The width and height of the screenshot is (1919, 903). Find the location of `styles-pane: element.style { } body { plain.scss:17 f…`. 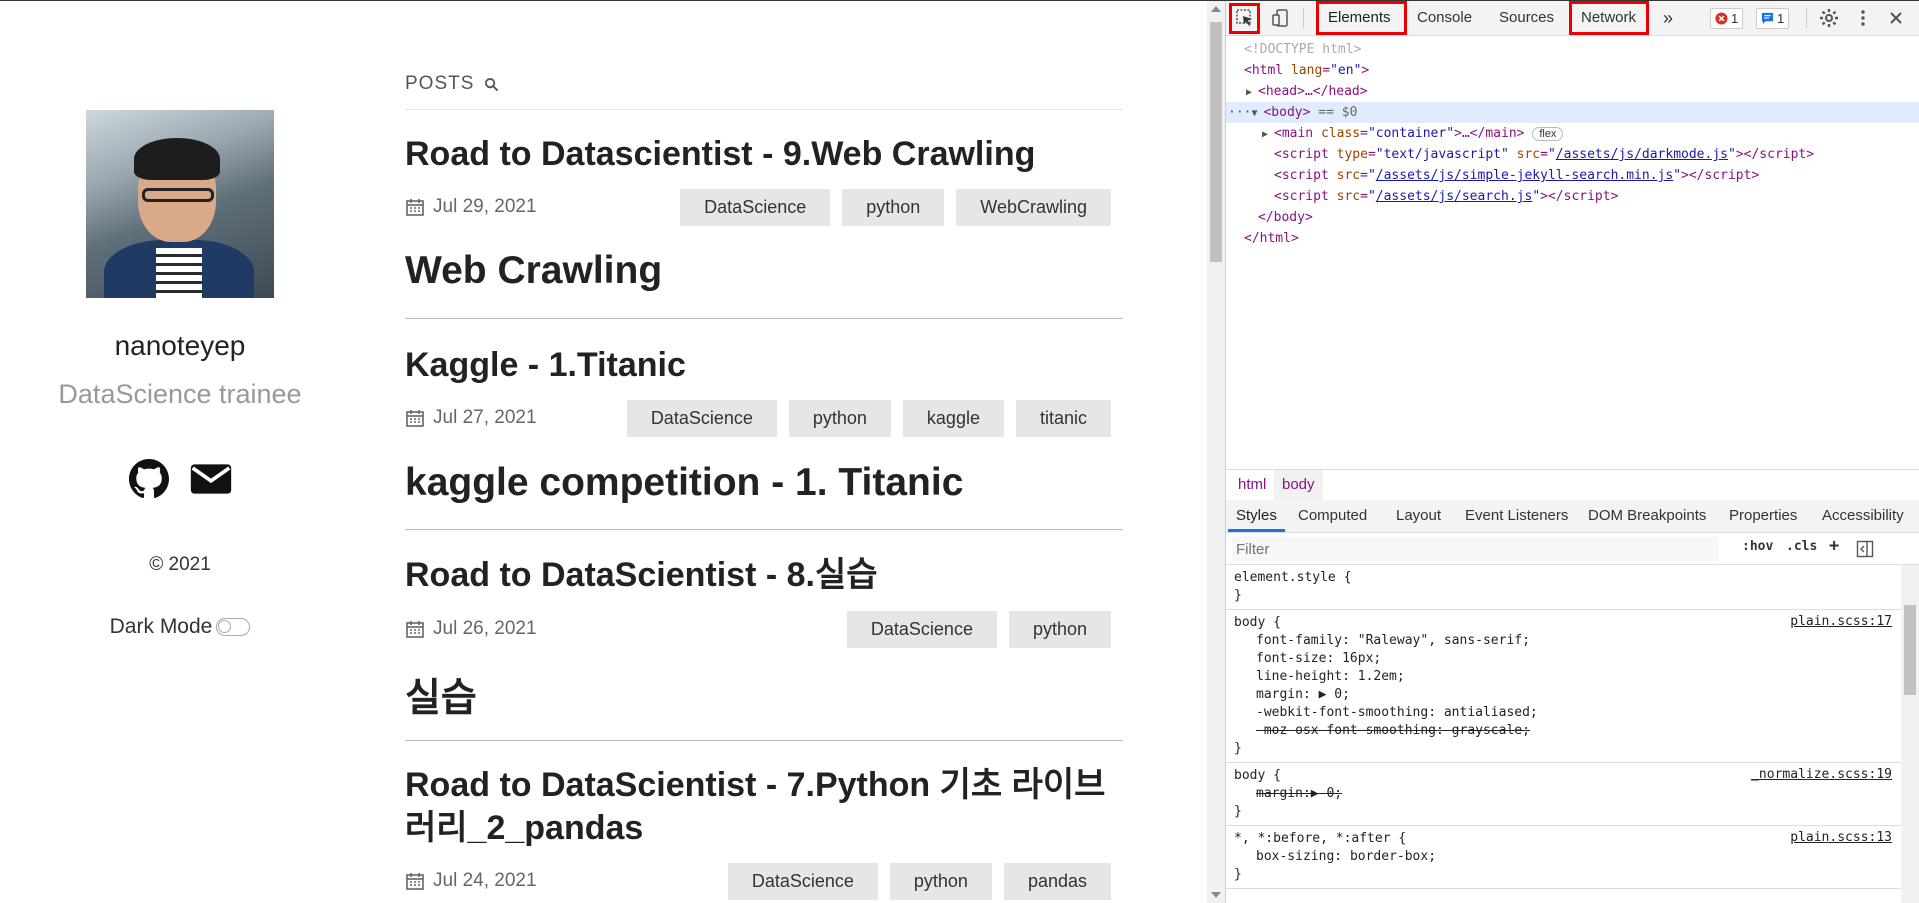

styles-pane: element.style { } body { plain.scss:17 f… is located at coordinates (1564, 734).